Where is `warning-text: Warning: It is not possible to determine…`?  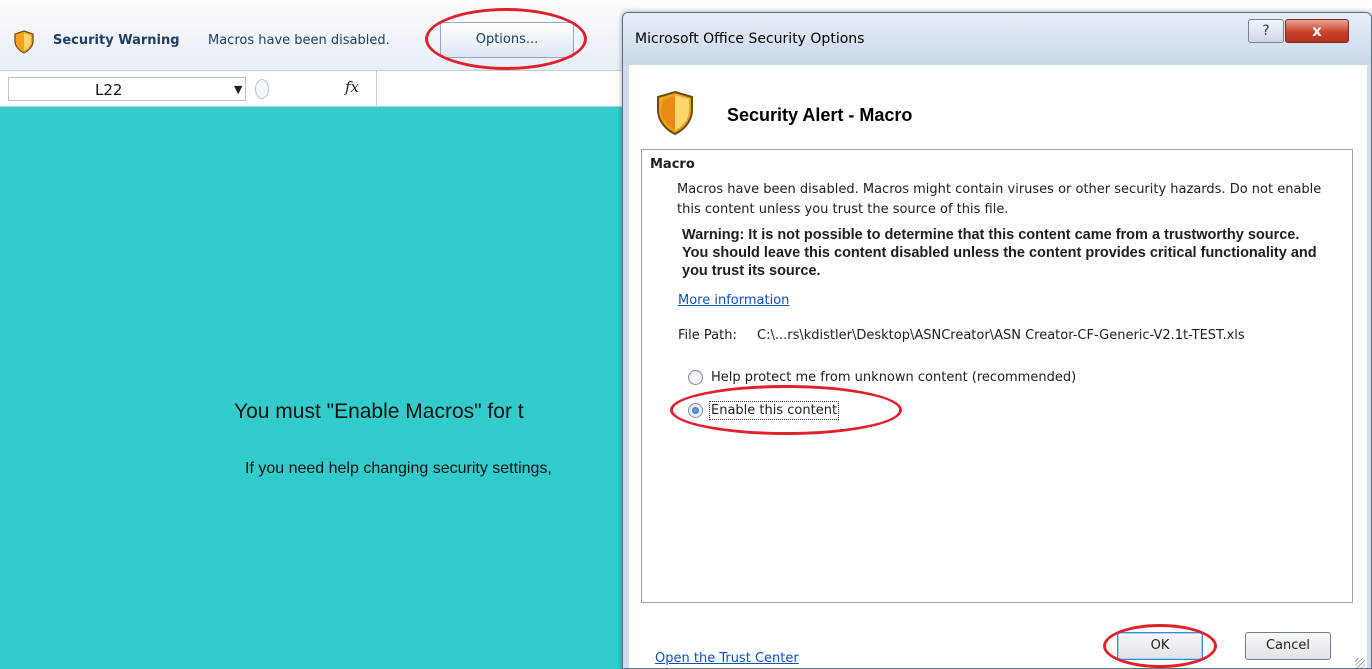
warning-text: Warning: It is not possible to determine… is located at coordinates (999, 253).